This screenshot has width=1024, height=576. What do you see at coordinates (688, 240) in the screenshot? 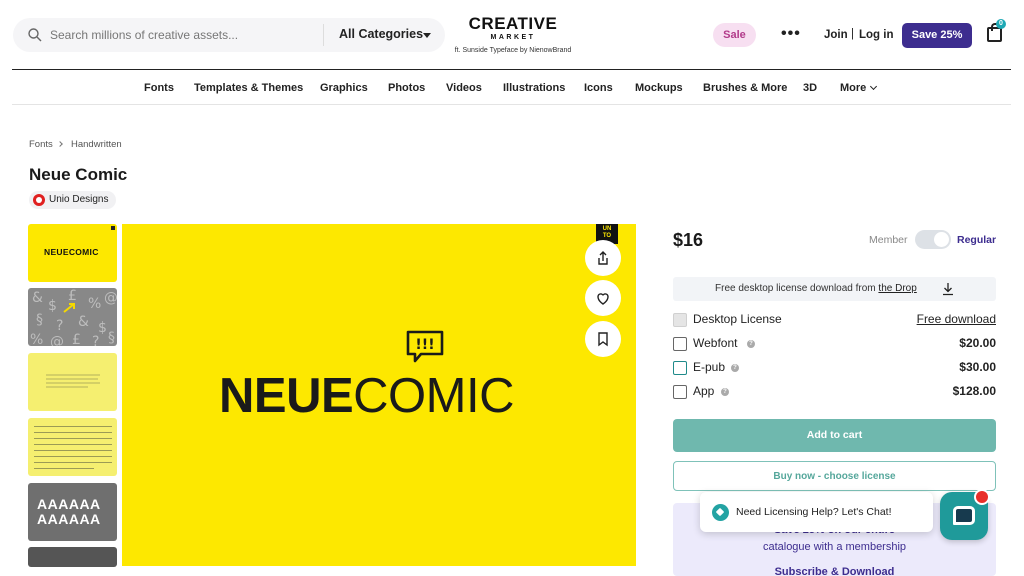
I see `price: $16` at bounding box center [688, 240].